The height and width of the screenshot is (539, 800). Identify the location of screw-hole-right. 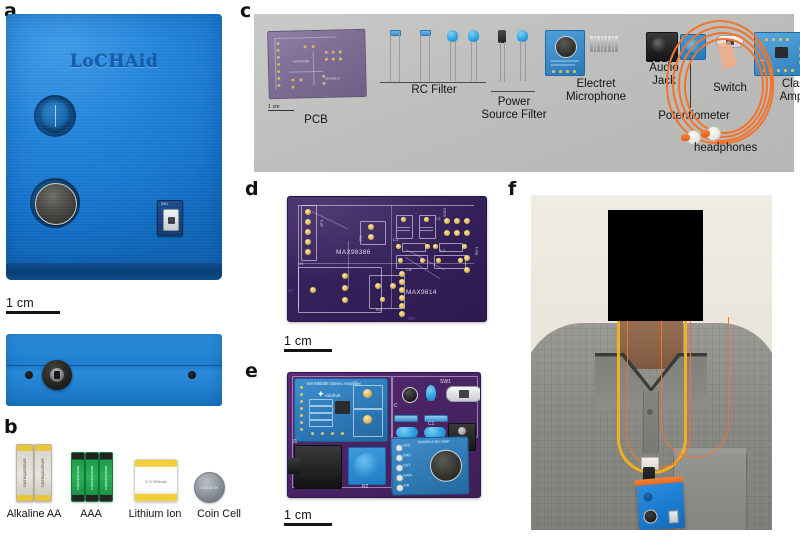
(192, 375).